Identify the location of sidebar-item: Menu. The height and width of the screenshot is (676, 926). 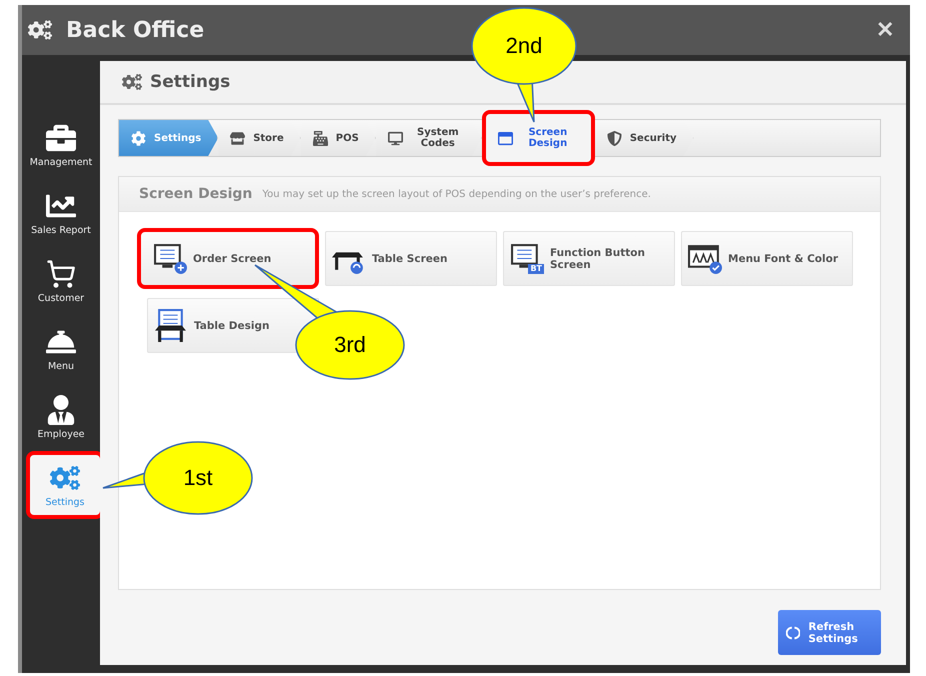
(61, 349).